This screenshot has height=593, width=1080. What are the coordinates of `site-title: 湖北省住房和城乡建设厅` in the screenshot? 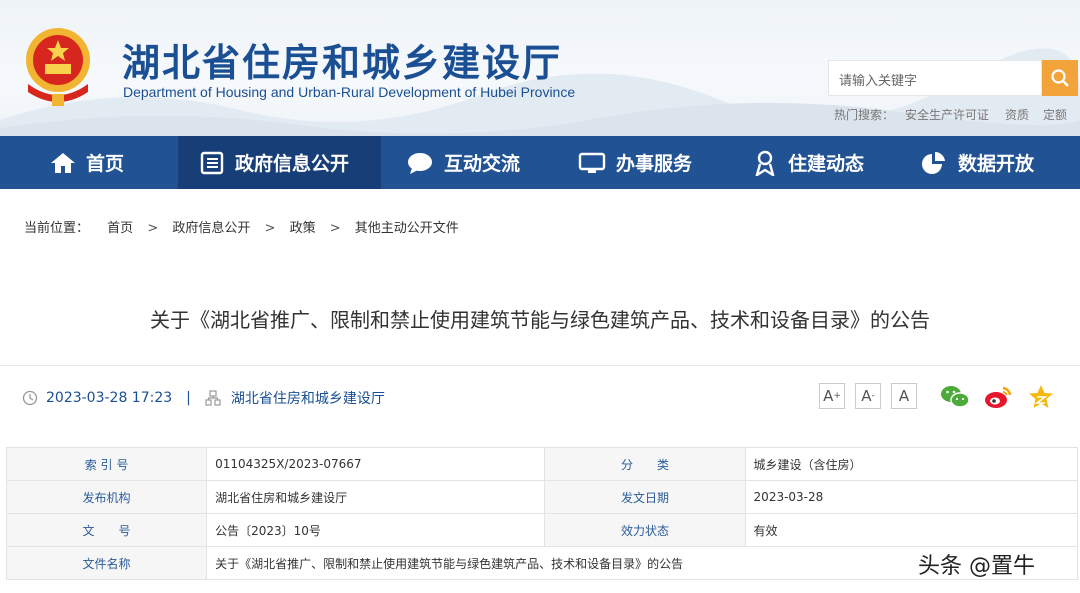 It's located at (342, 63).